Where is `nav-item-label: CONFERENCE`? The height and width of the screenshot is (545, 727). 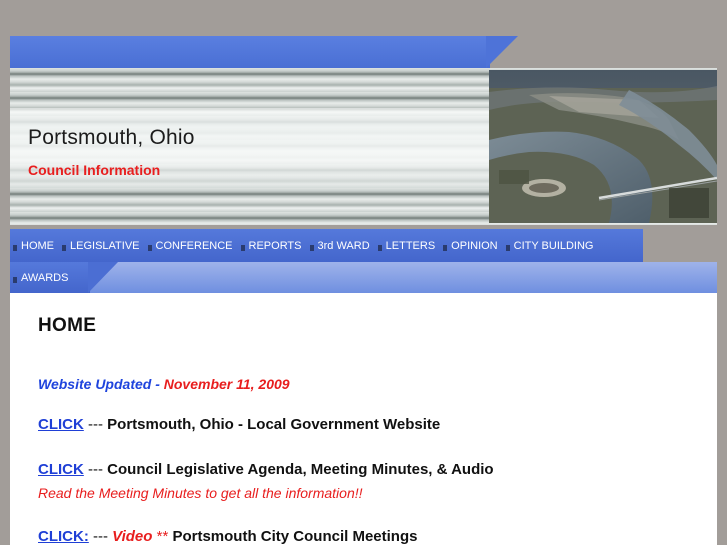 nav-item-label: CONFERENCE is located at coordinates (194, 245).